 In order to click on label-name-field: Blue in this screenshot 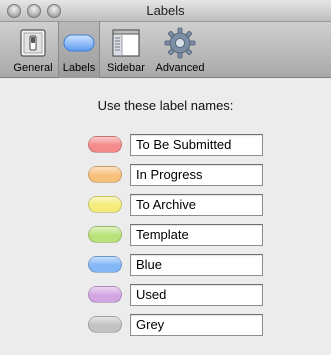, I will do `click(196, 265)`.